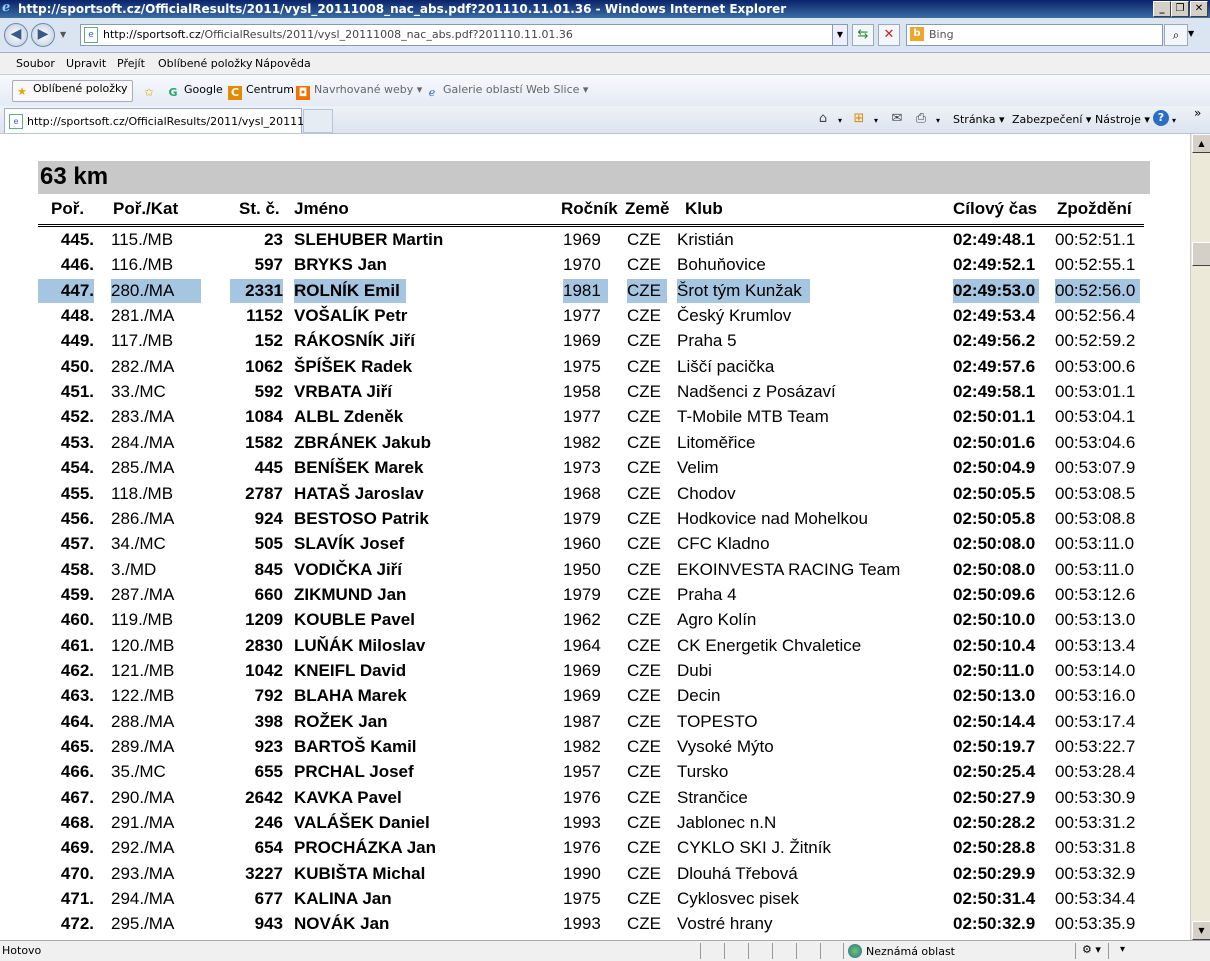 Image resolution: width=1210 pixels, height=961 pixels. I want to click on cell-category: 119./MB, so click(142, 619).